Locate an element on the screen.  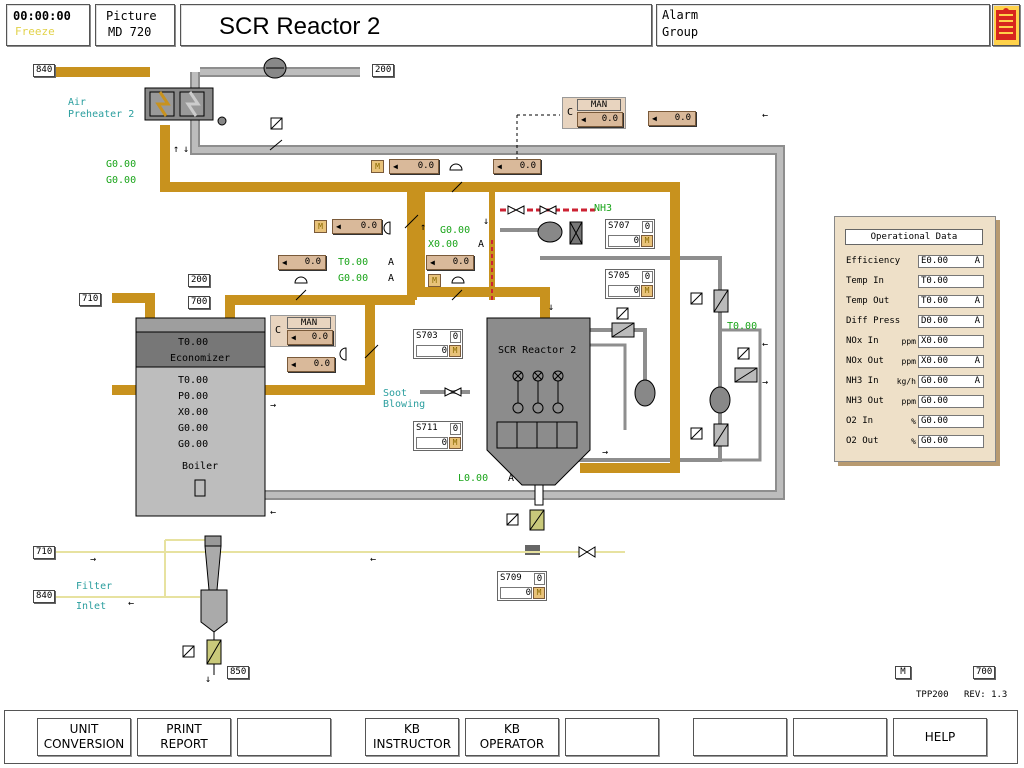
switch-s703: S703 0 0 M is located at coordinates (438, 344).